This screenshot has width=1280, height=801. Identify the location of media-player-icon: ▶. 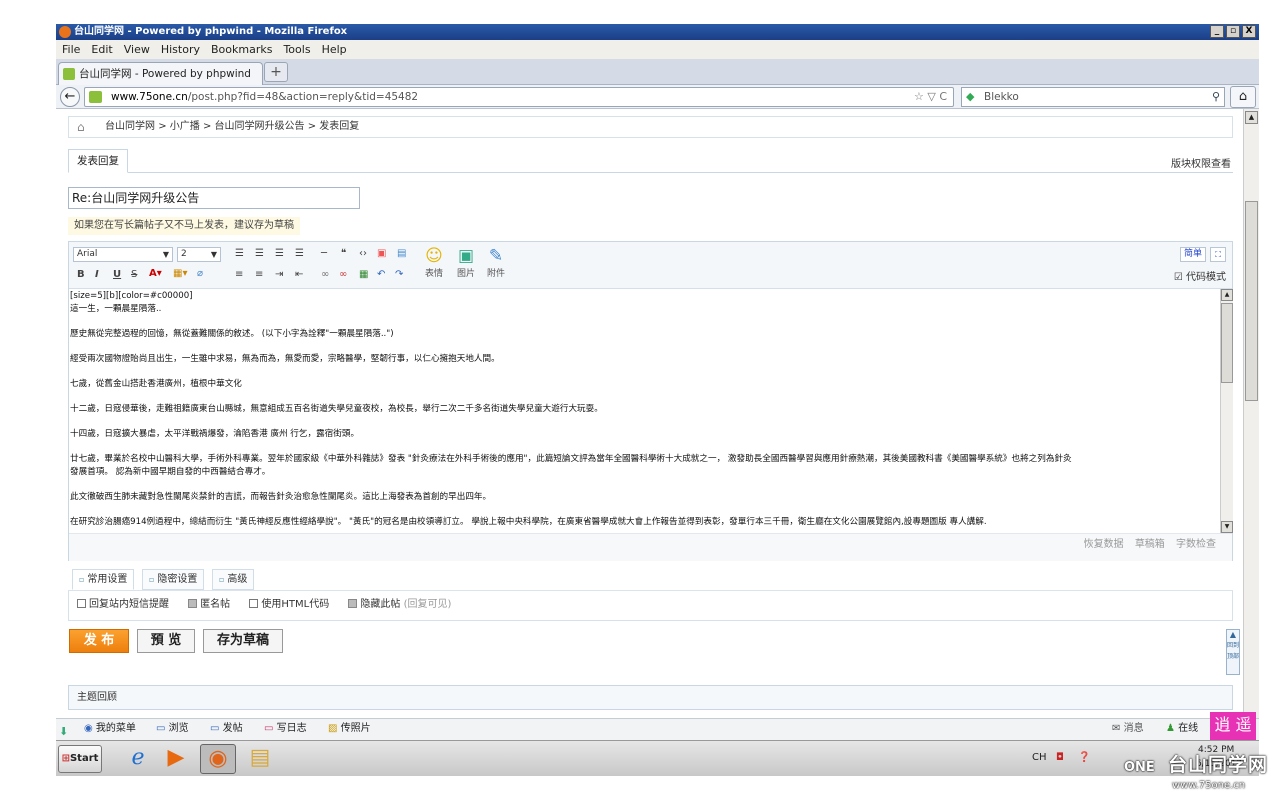
(176, 759).